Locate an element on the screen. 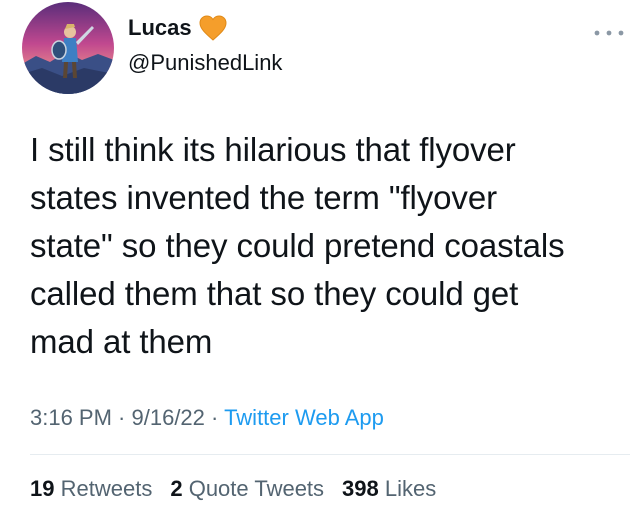 This screenshot has width=640, height=523. tweet-stats: 19 Retweets 2 Quote Tweets 398 Likes is located at coordinates (233, 489).